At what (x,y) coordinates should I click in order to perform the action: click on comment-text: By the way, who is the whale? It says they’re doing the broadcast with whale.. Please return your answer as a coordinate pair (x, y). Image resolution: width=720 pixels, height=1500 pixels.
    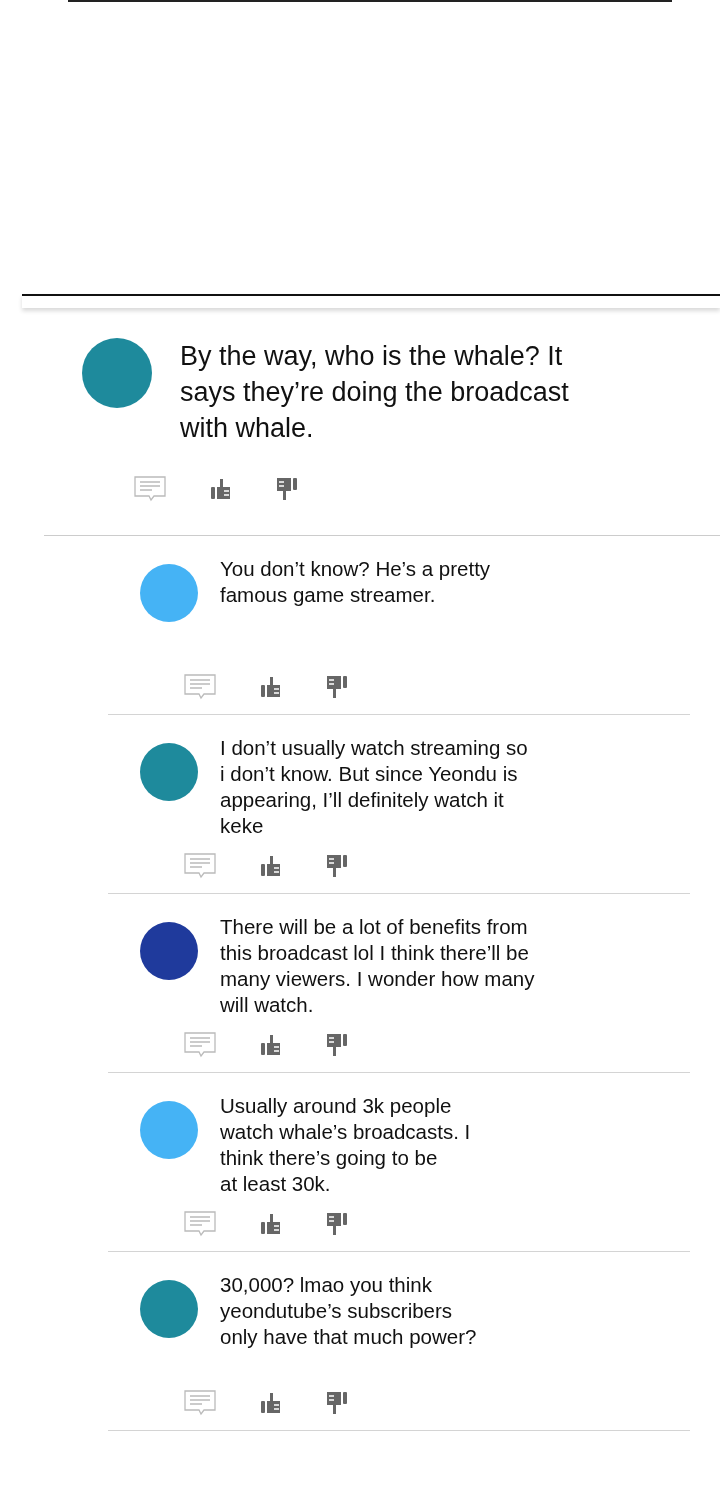
    Looking at the image, I should click on (374, 392).